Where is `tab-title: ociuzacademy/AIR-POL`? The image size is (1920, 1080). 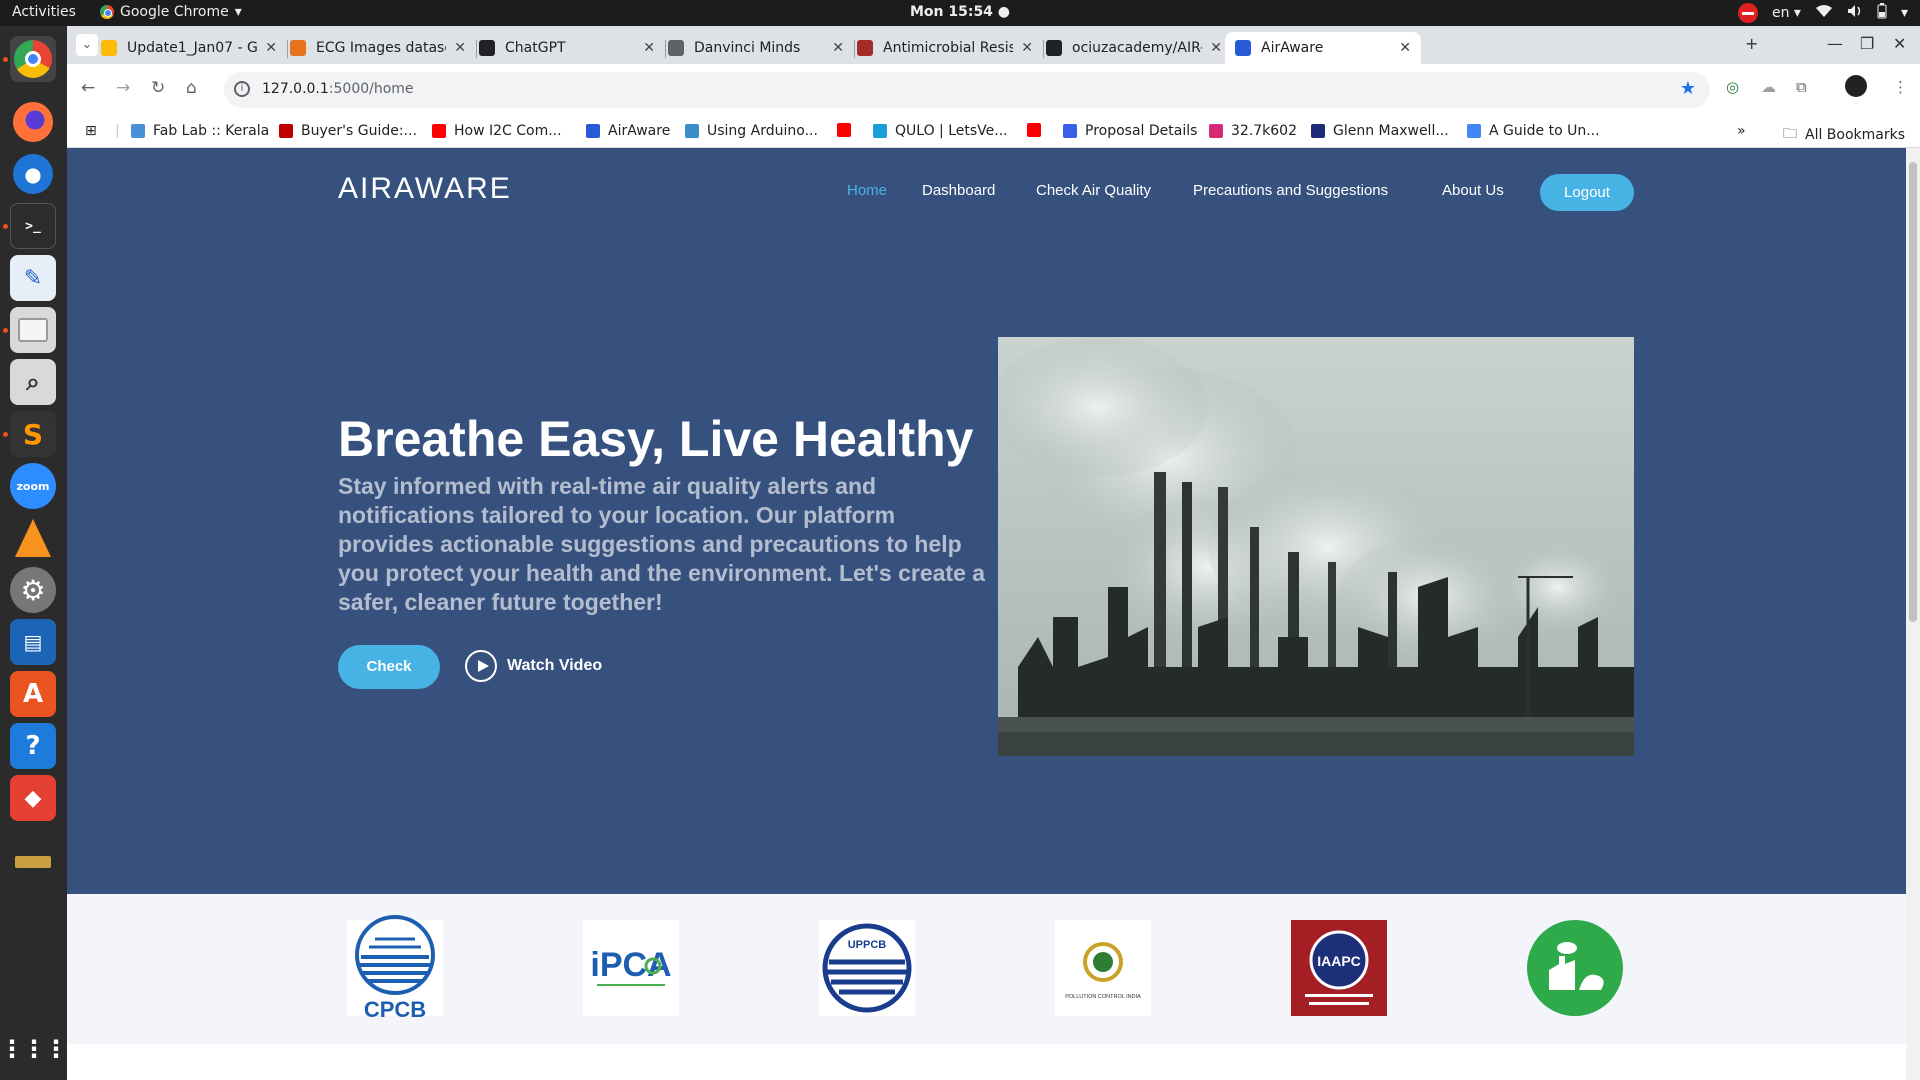 tab-title: ociuzacademy/AIR-POL is located at coordinates (1137, 48).